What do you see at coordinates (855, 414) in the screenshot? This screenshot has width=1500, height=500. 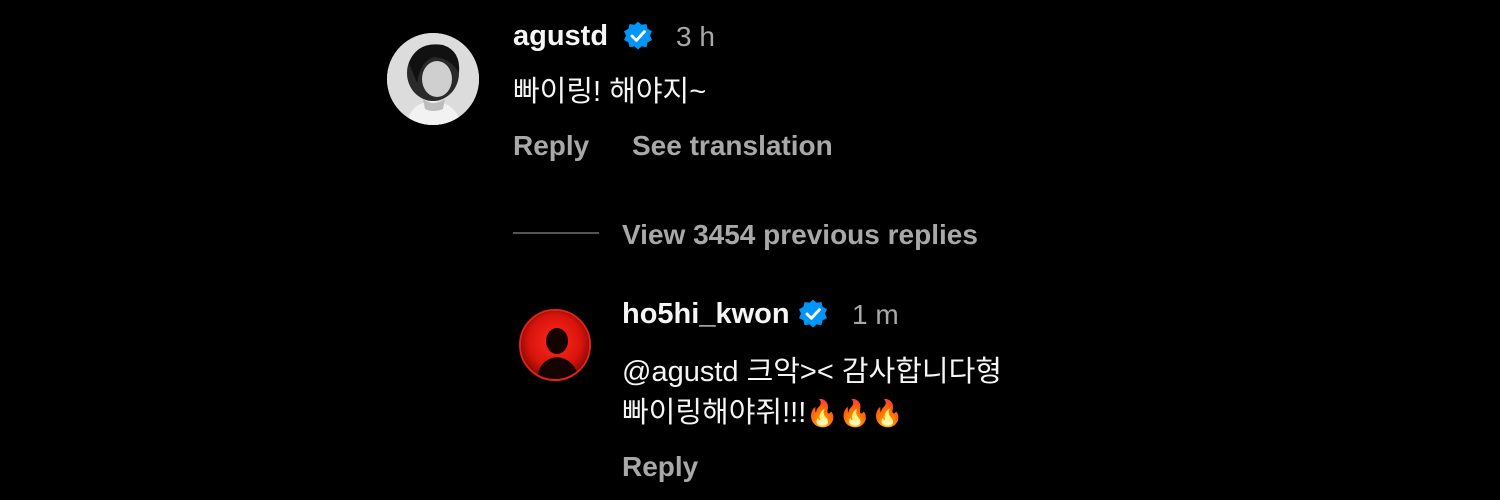 I see `fire-emoji-icon: 🔥🔥🔥` at bounding box center [855, 414].